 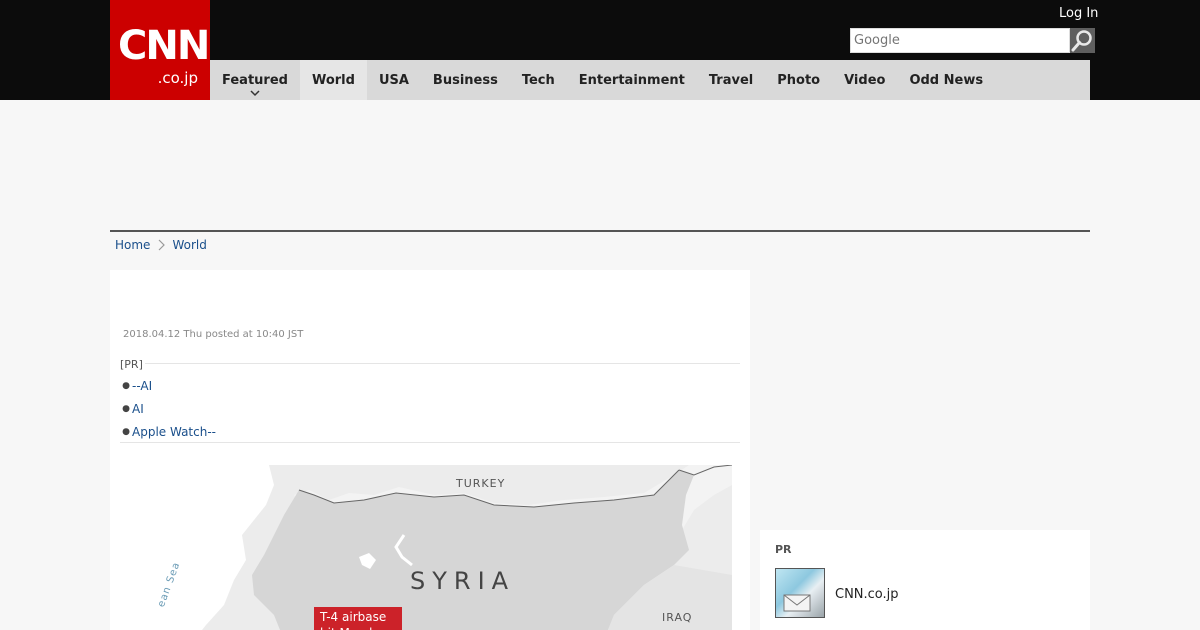 I want to click on mail-icon, so click(x=797, y=603).